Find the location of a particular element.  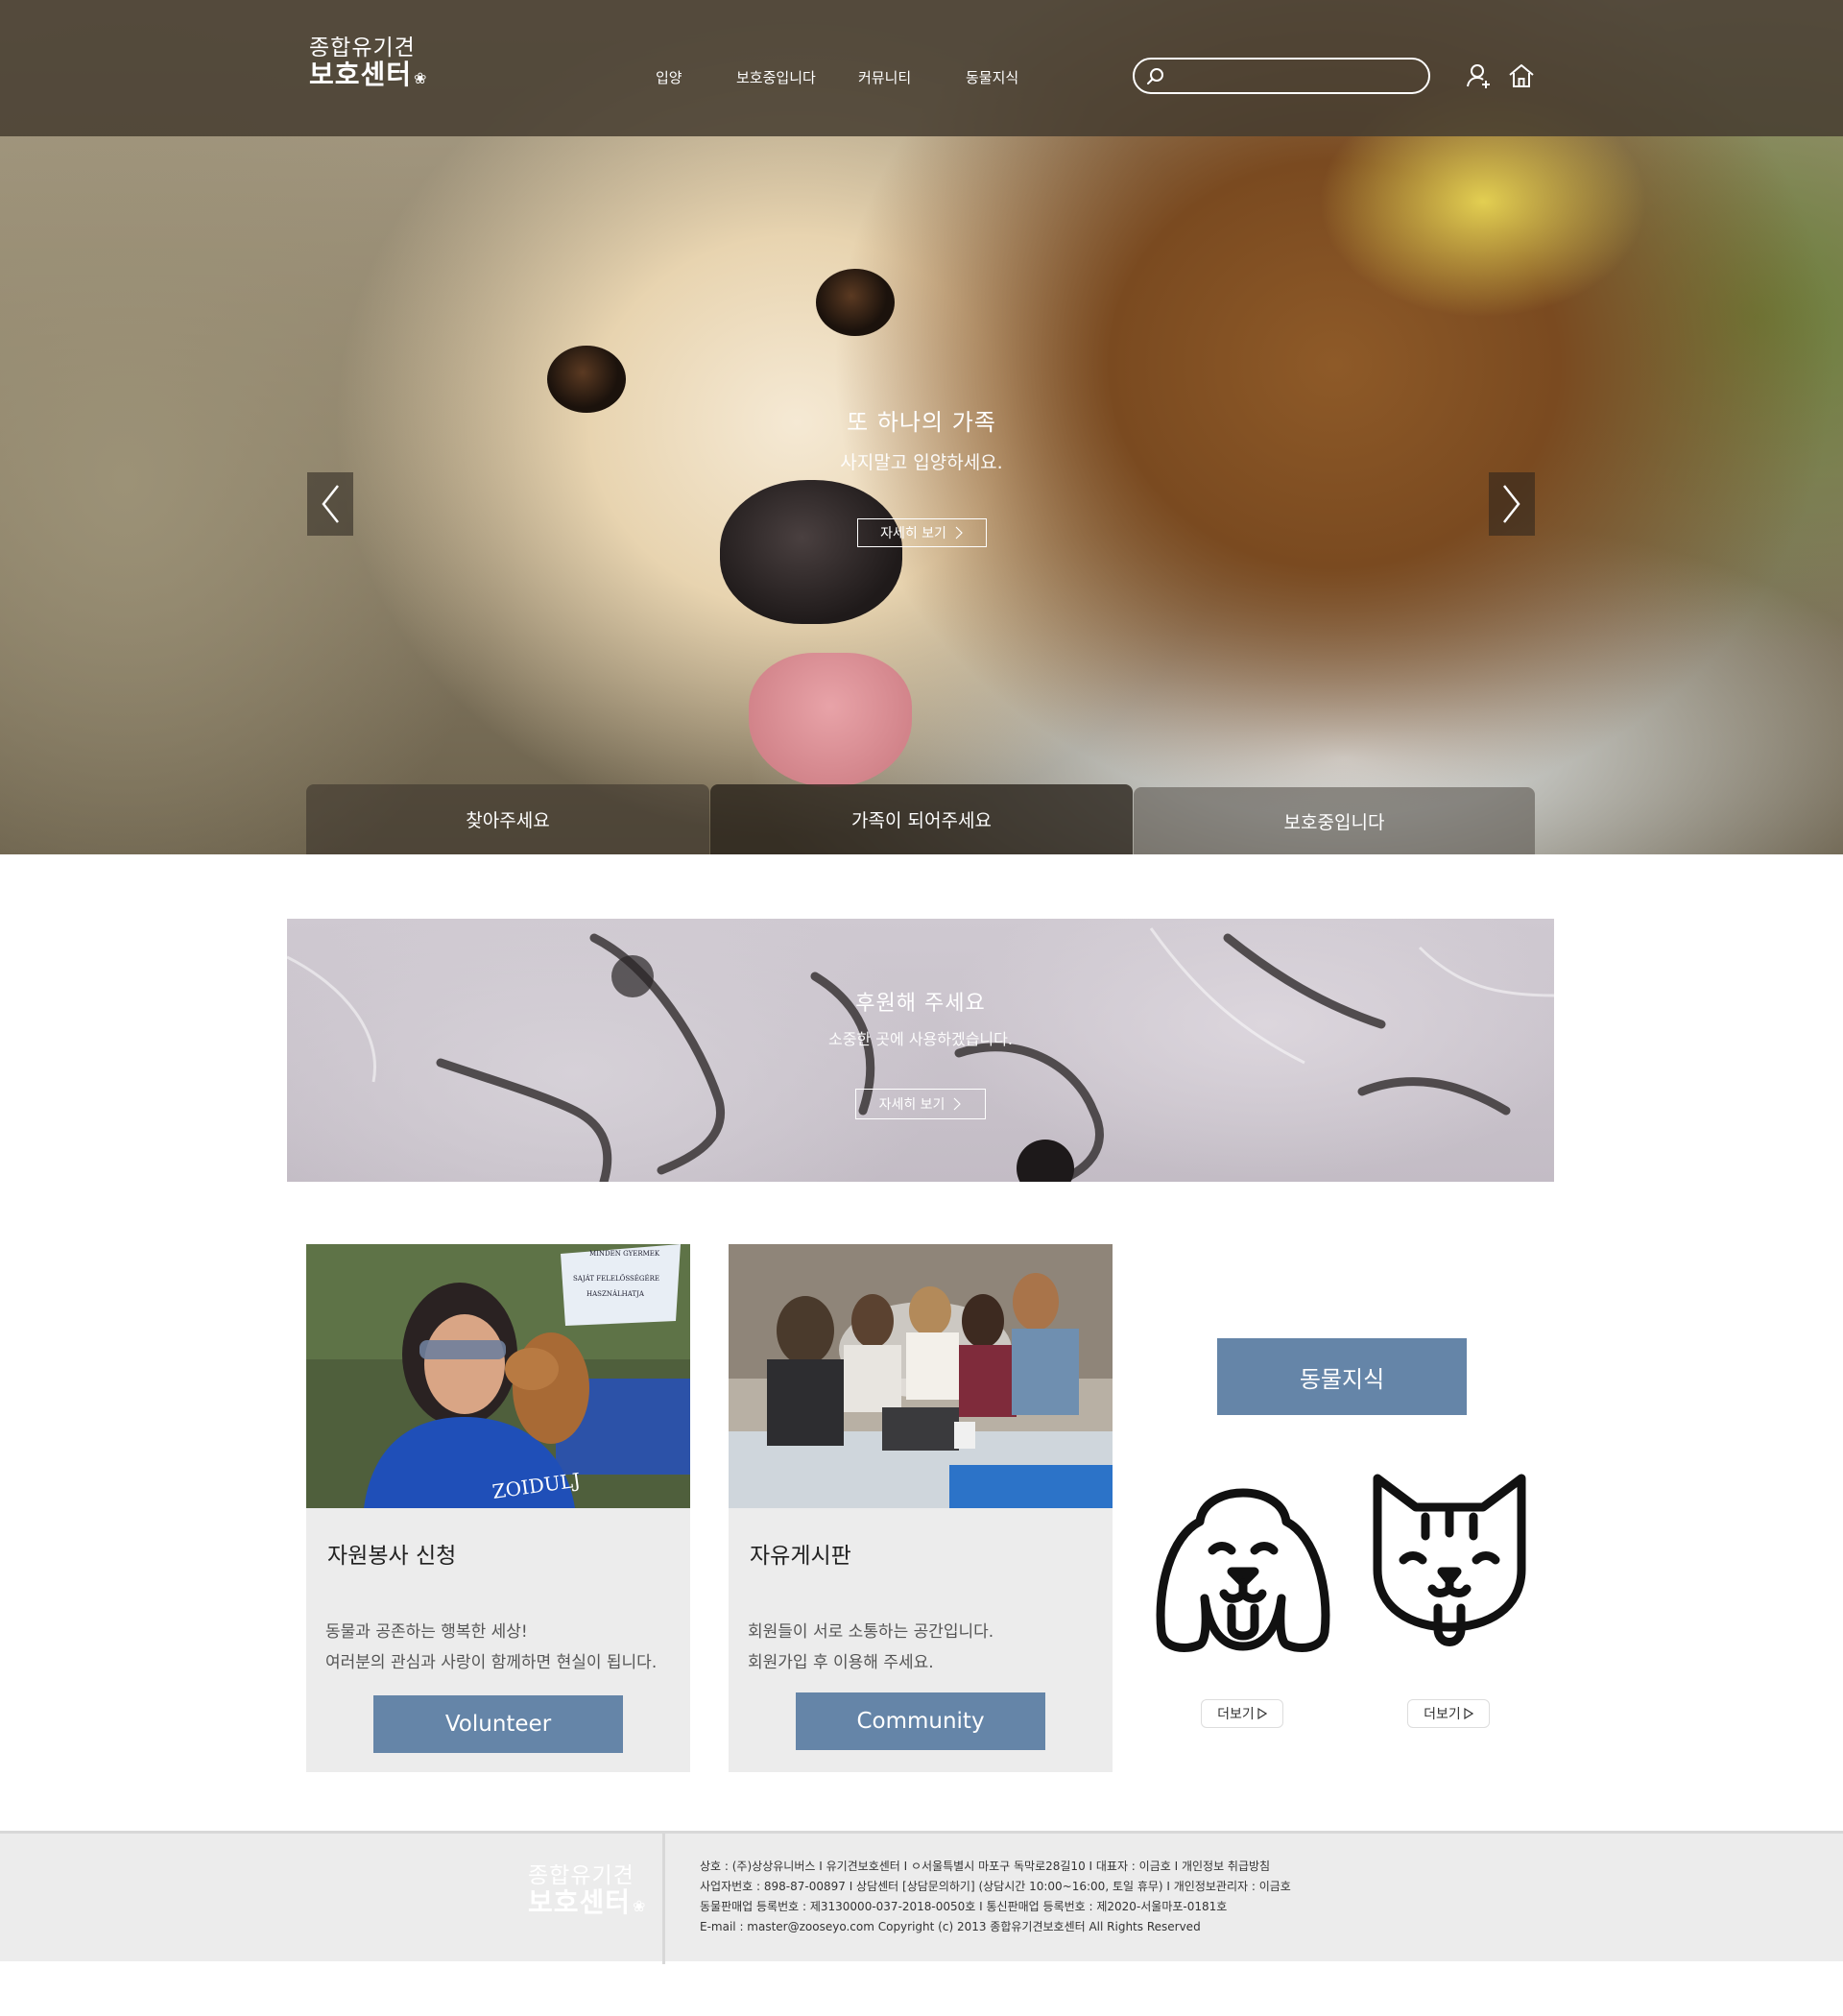

footer-logo: 종합유기견 보호센터 ❀ is located at coordinates (587, 1891).